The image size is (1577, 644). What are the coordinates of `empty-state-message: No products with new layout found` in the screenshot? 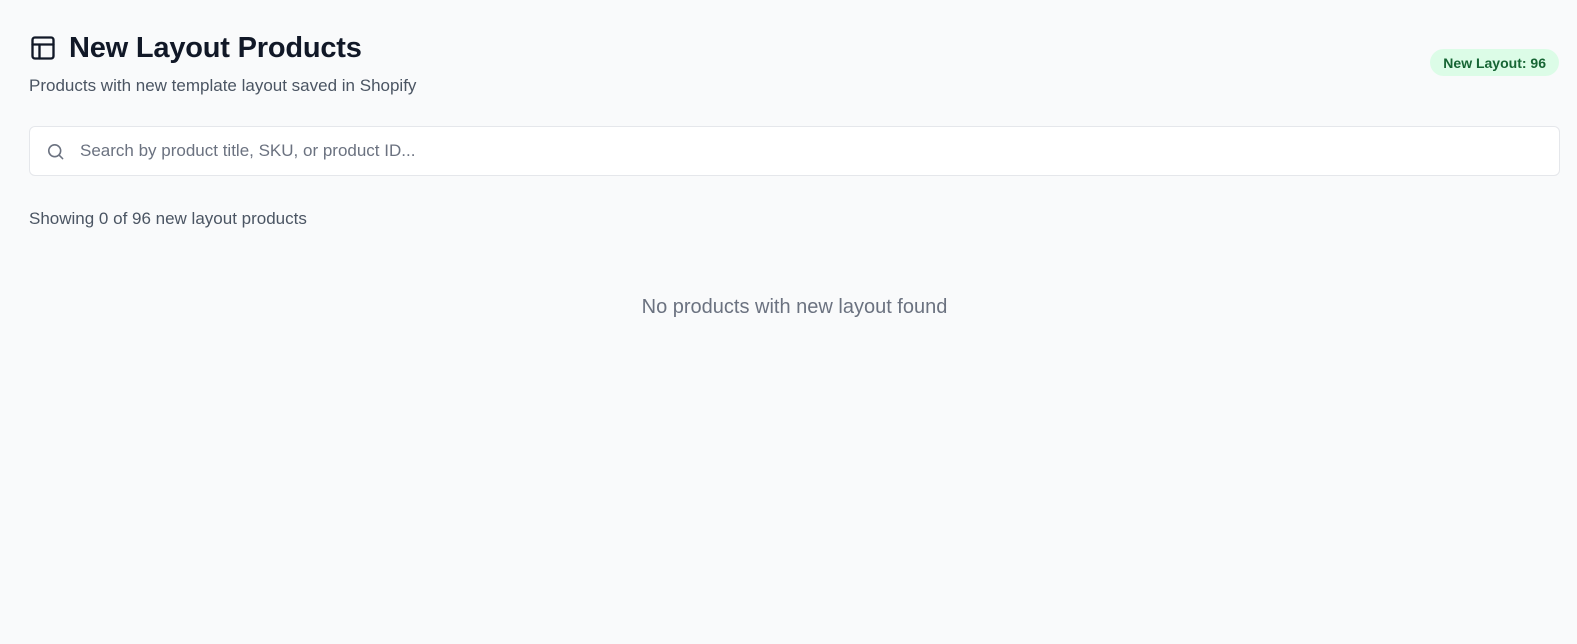 It's located at (794, 307).